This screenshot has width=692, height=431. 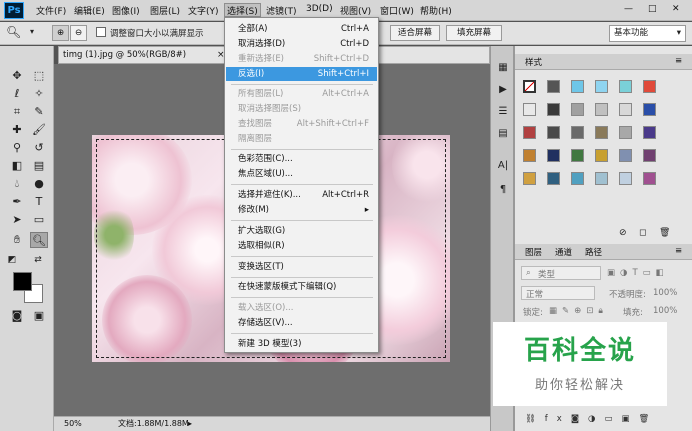 What do you see at coordinates (301, 195) in the screenshot?
I see `menu-select-and-mask: 选择并遮住(K)... Alt+Ctrl+R` at bounding box center [301, 195].